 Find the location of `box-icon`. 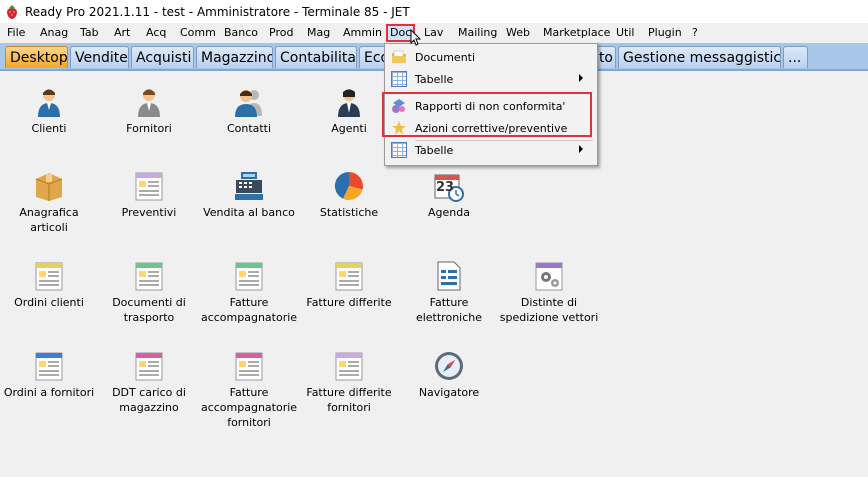

box-icon is located at coordinates (49, 187).